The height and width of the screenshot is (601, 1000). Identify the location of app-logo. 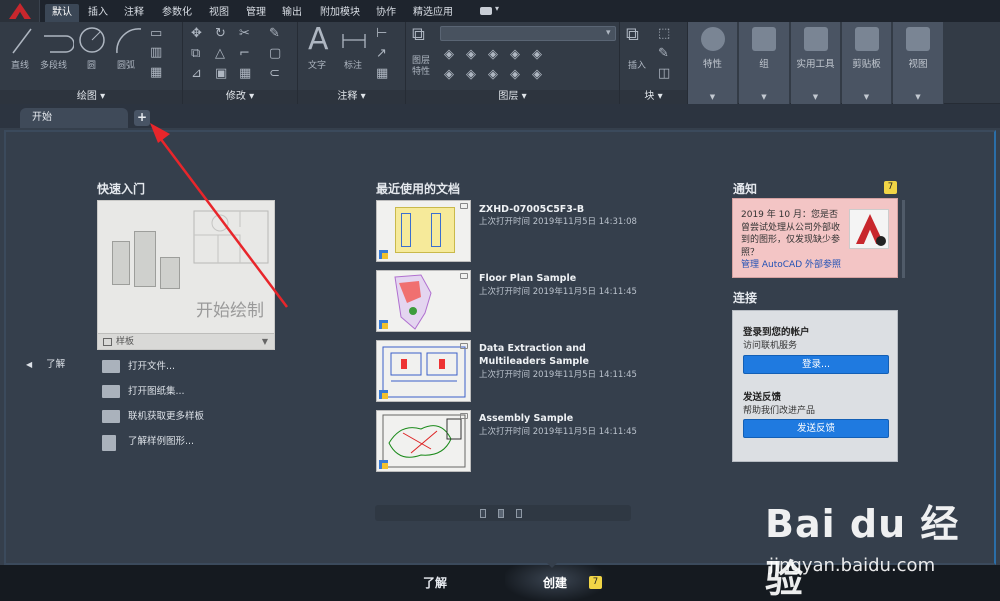
(20, 11).